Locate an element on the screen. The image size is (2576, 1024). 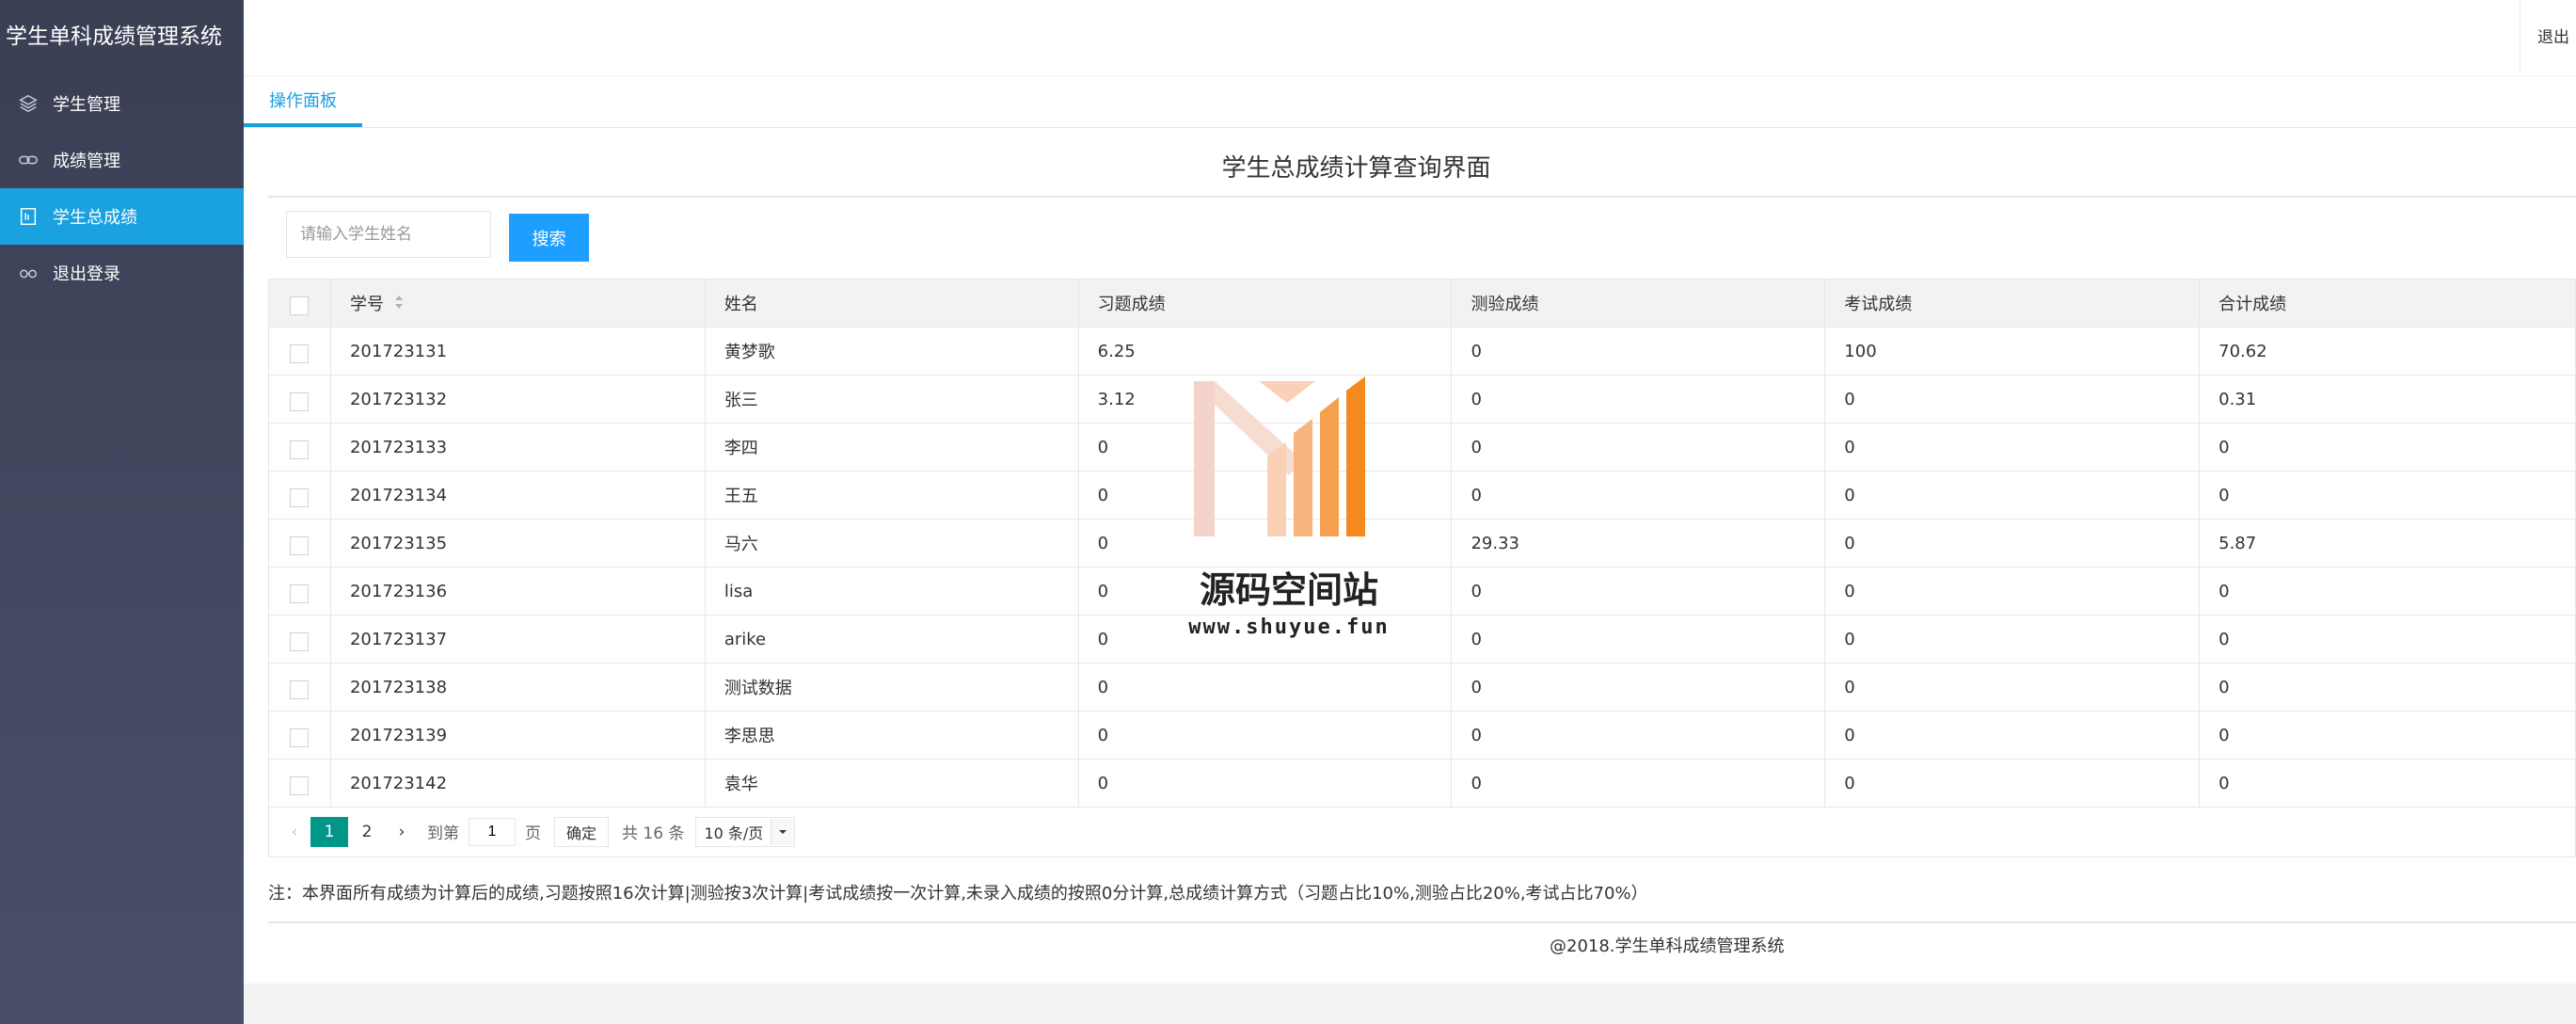
table-row: 201723134 王五 0 0 0 0 is located at coordinates (1422, 495).